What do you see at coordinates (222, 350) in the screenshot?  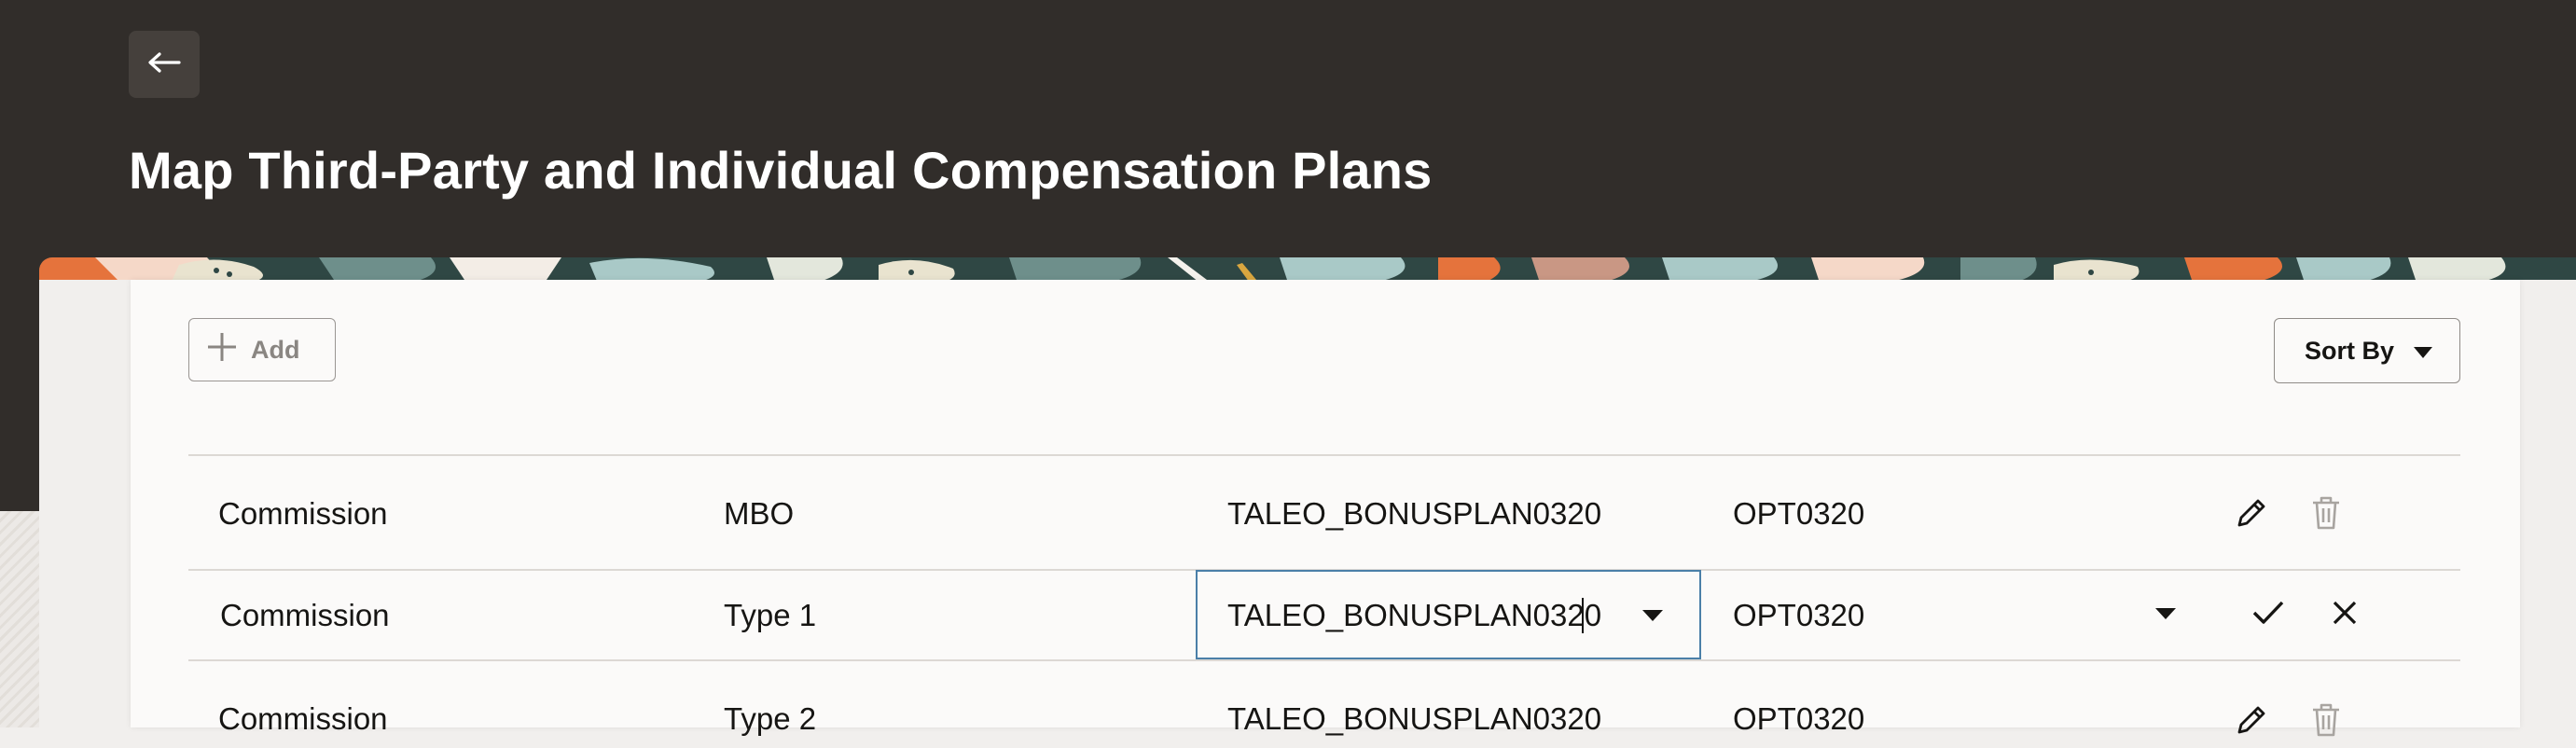 I see `plus-icon` at bounding box center [222, 350].